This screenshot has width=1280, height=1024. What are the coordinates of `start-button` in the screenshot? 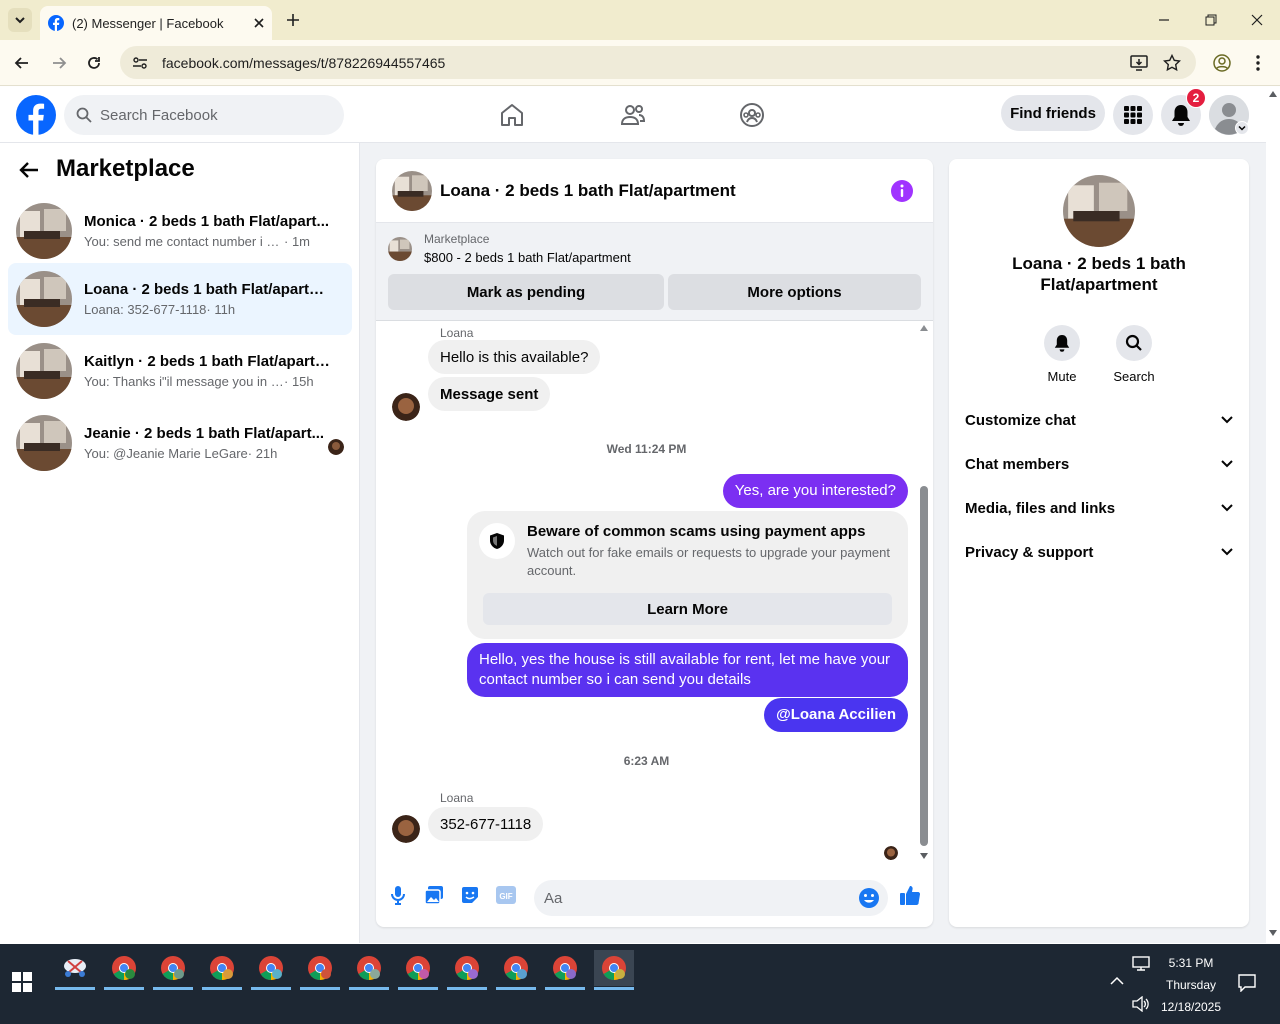 It's located at (22, 982).